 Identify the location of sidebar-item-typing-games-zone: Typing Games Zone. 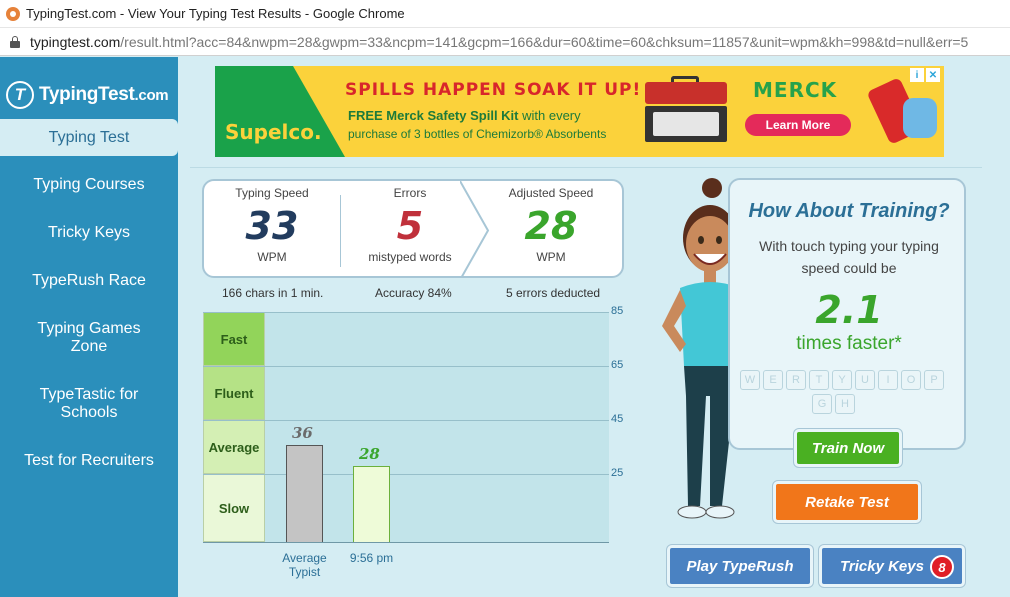
(89, 338).